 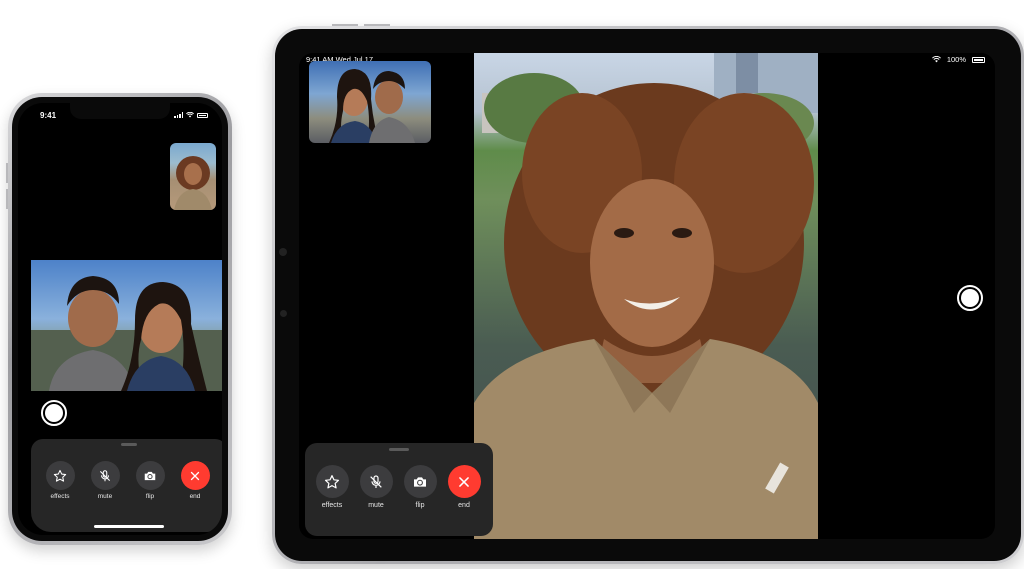 I want to click on ipad-flip-control: flip, so click(x=420, y=487).